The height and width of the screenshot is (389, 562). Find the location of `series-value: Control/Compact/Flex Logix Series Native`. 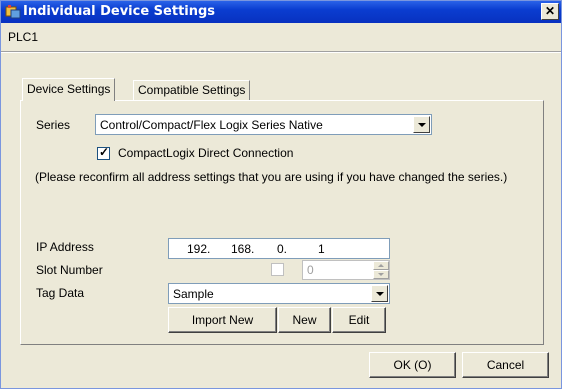

series-value: Control/Compact/Flex Logix Series Native is located at coordinates (211, 125).